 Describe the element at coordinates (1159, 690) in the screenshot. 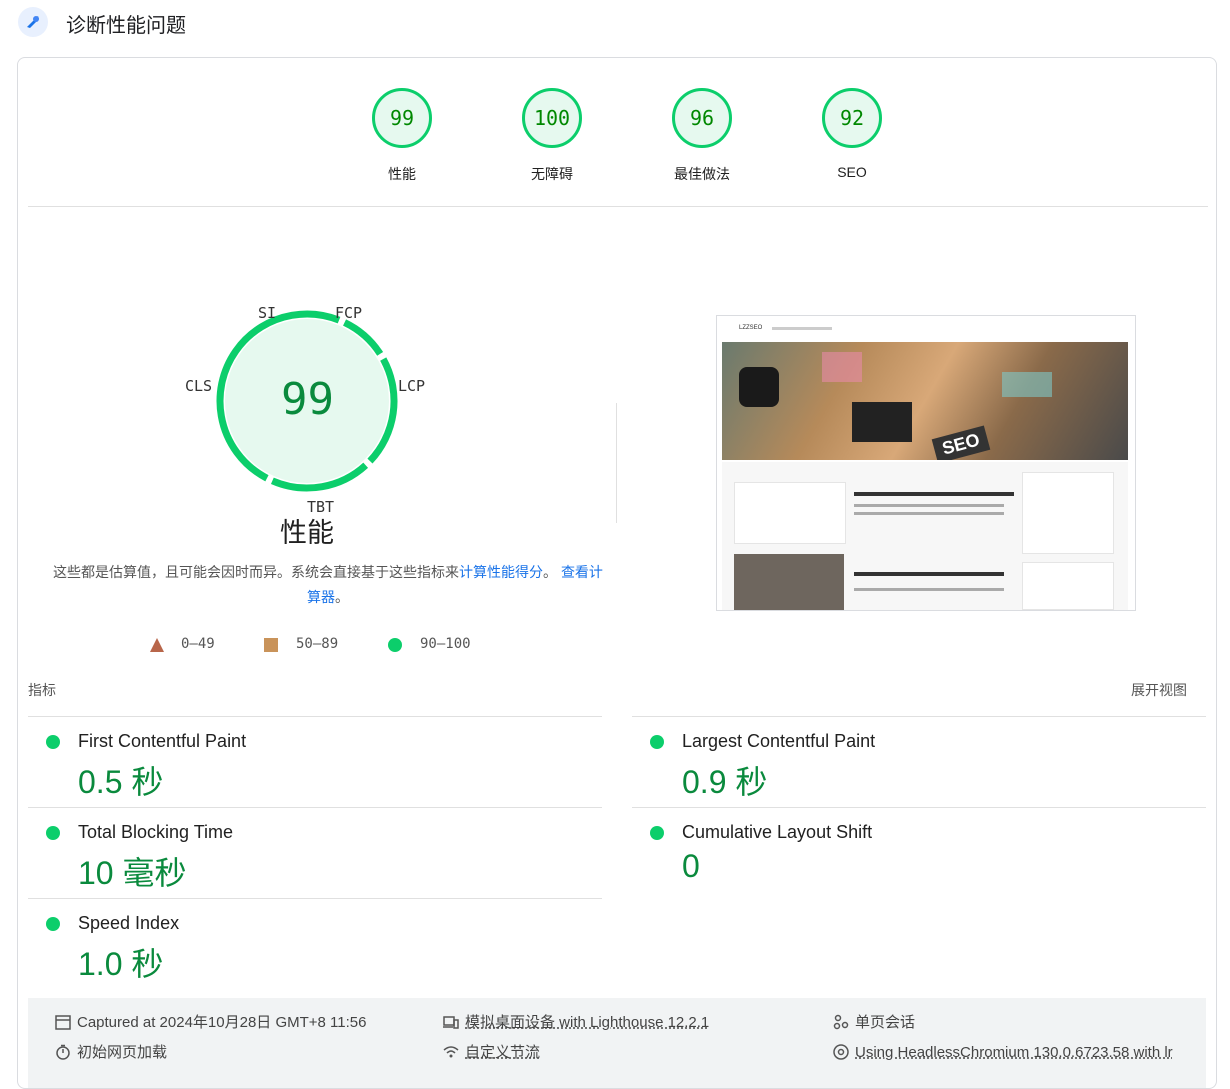

I see `expand-view-toggle: 展开视图` at that location.